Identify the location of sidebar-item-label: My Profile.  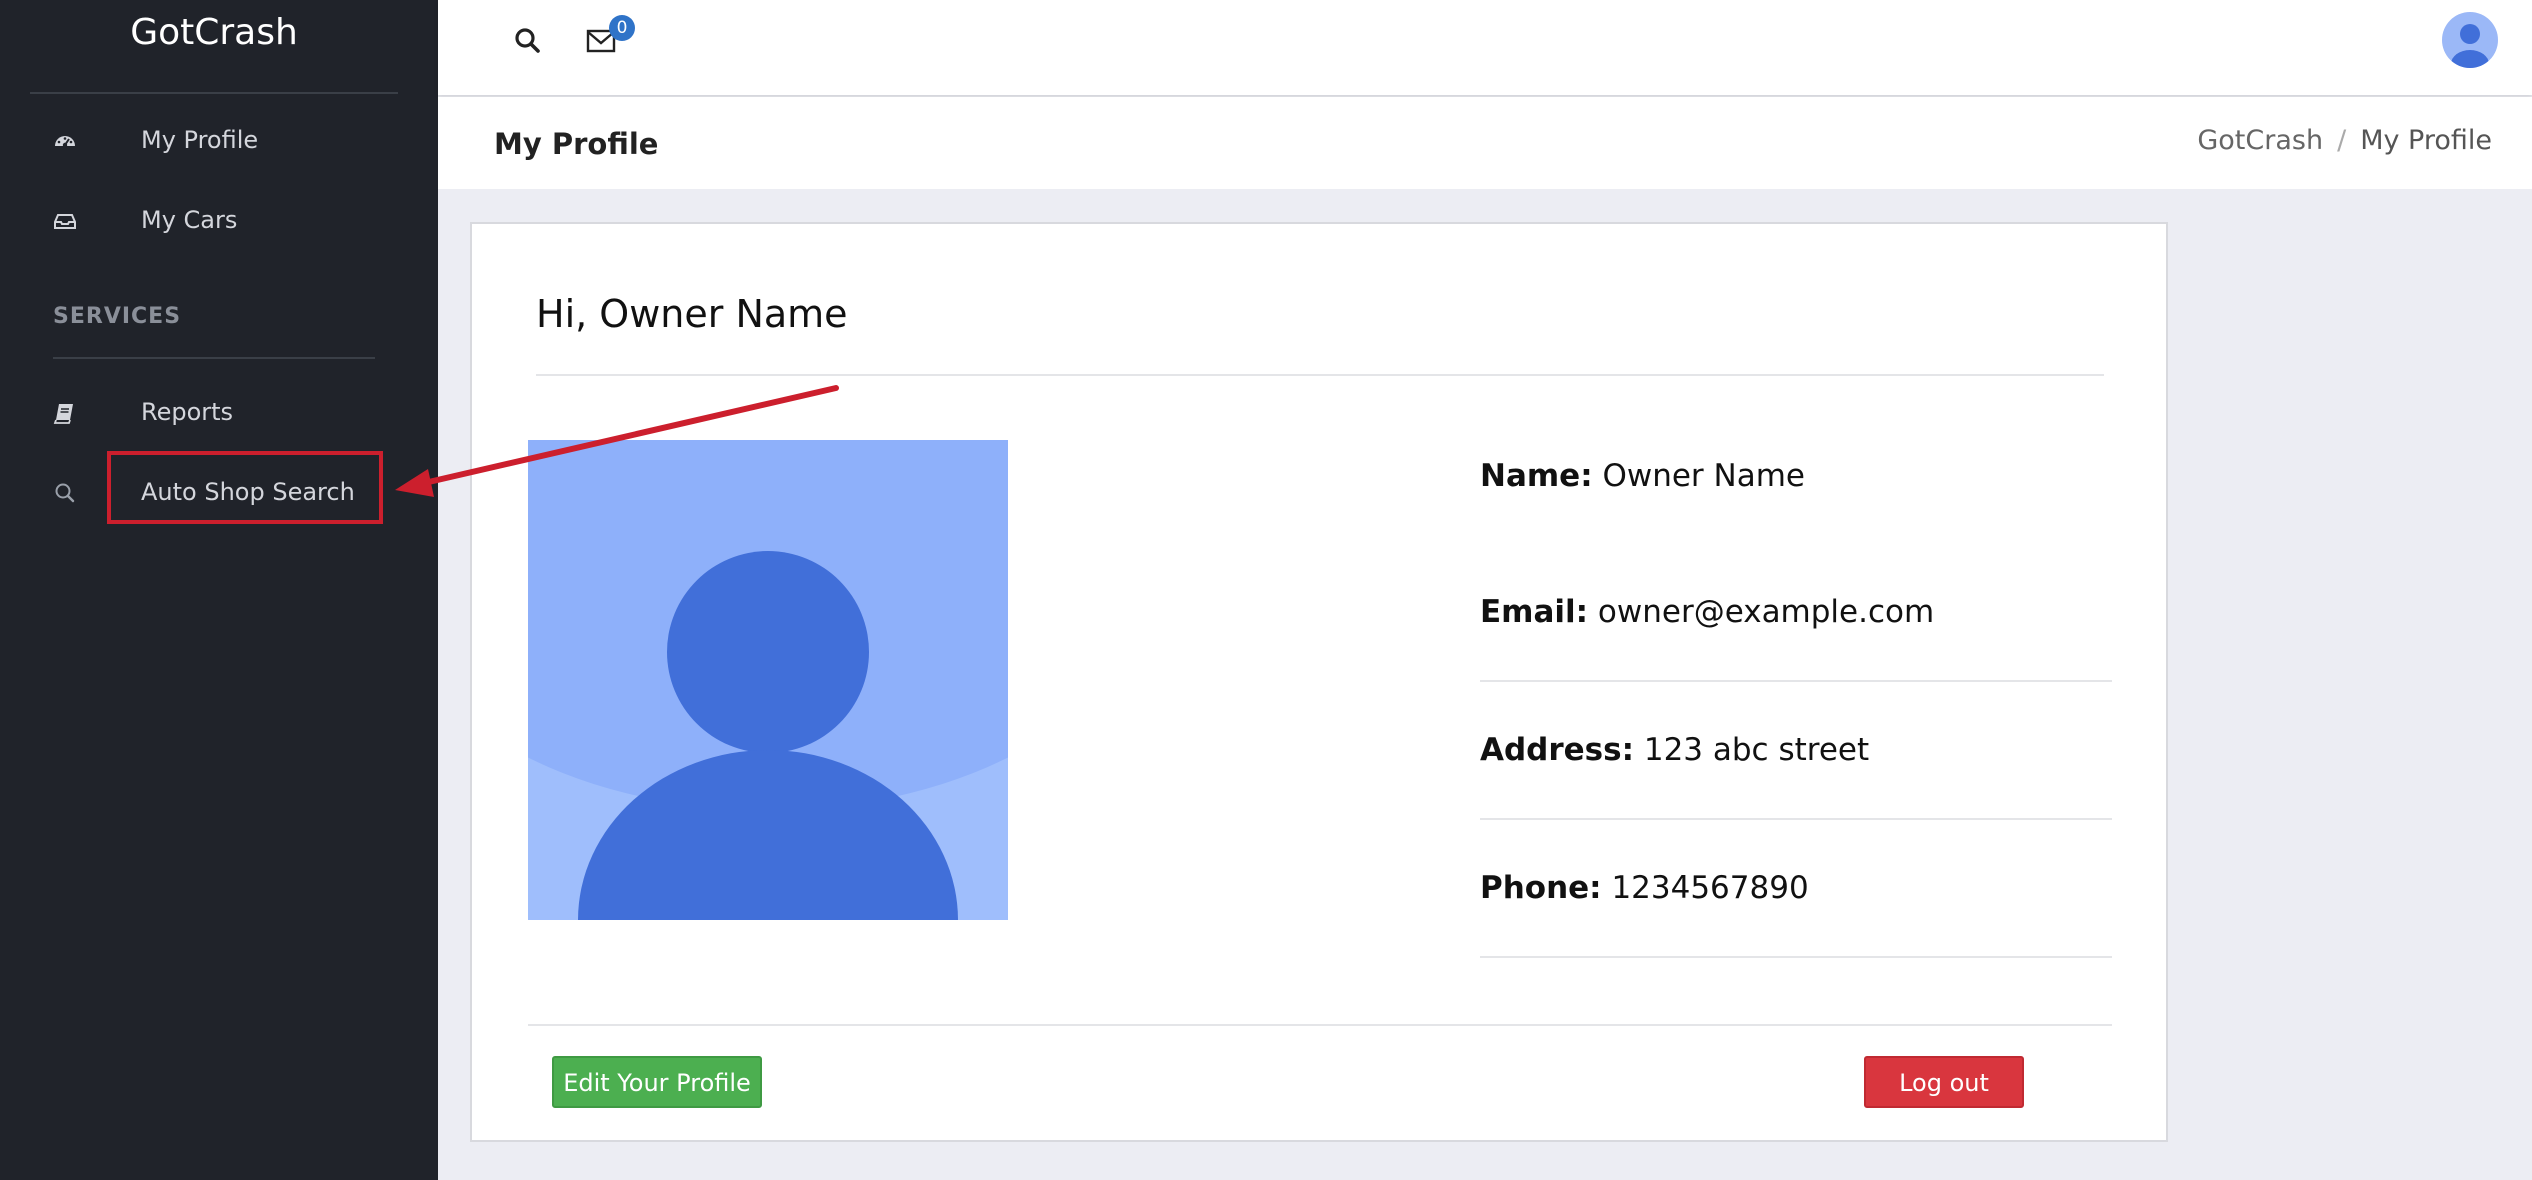
(200, 140).